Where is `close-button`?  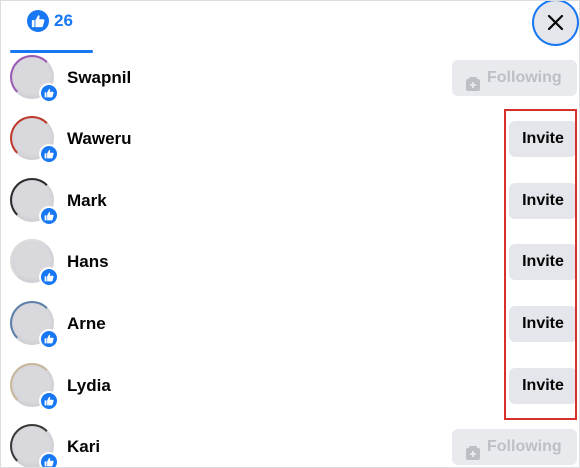
close-button is located at coordinates (555, 22).